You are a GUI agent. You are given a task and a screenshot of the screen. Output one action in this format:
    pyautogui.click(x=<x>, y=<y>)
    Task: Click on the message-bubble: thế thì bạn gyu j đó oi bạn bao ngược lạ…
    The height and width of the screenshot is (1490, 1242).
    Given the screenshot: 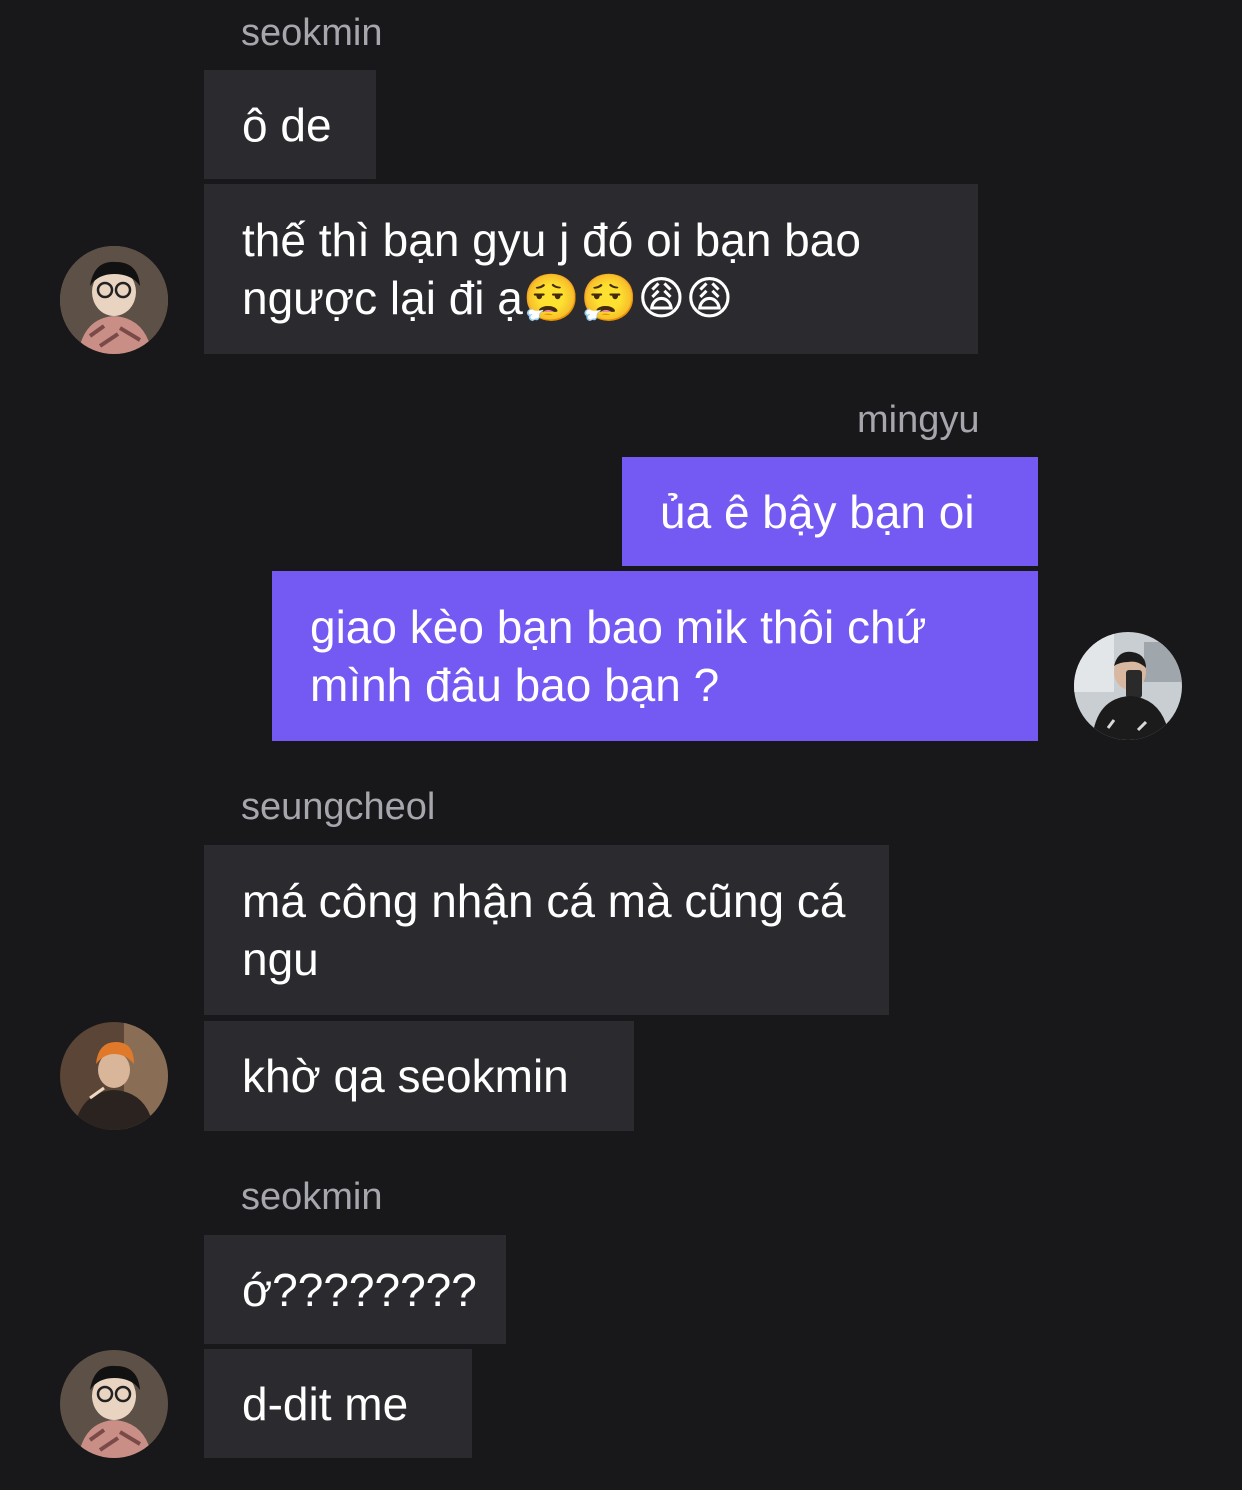 What is the action you would take?
    pyautogui.click(x=591, y=269)
    